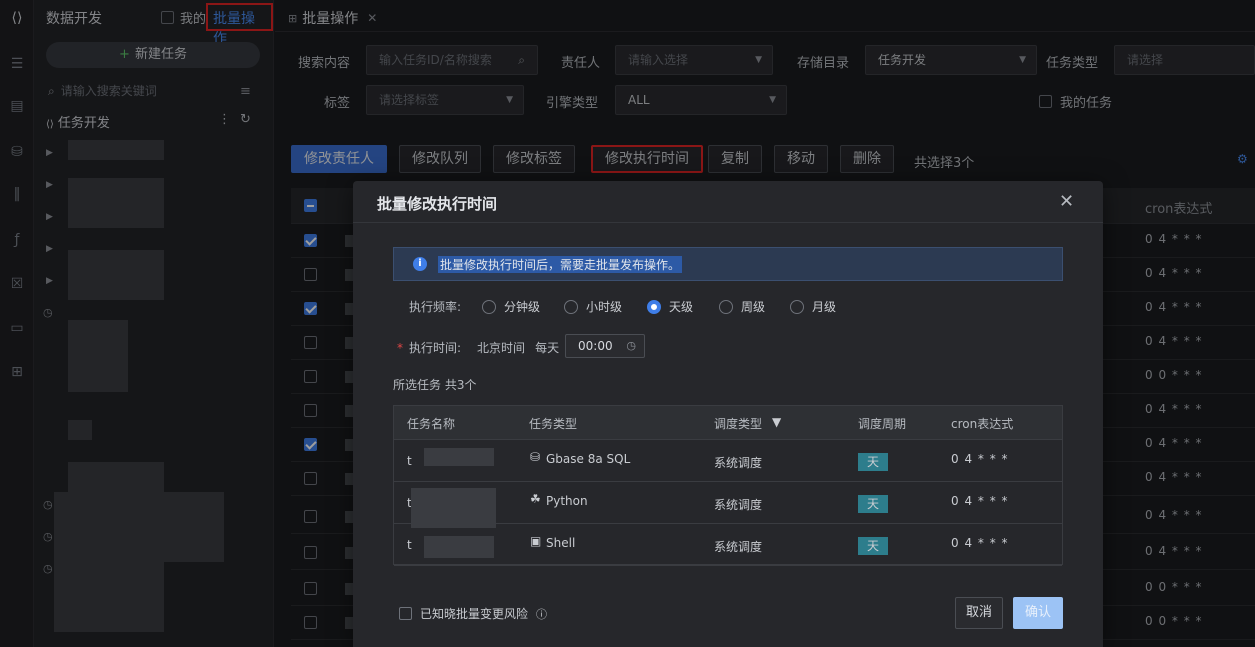 The image size is (1255, 647). What do you see at coordinates (431, 424) in the screenshot?
I see `col-name: 任务名称` at bounding box center [431, 424].